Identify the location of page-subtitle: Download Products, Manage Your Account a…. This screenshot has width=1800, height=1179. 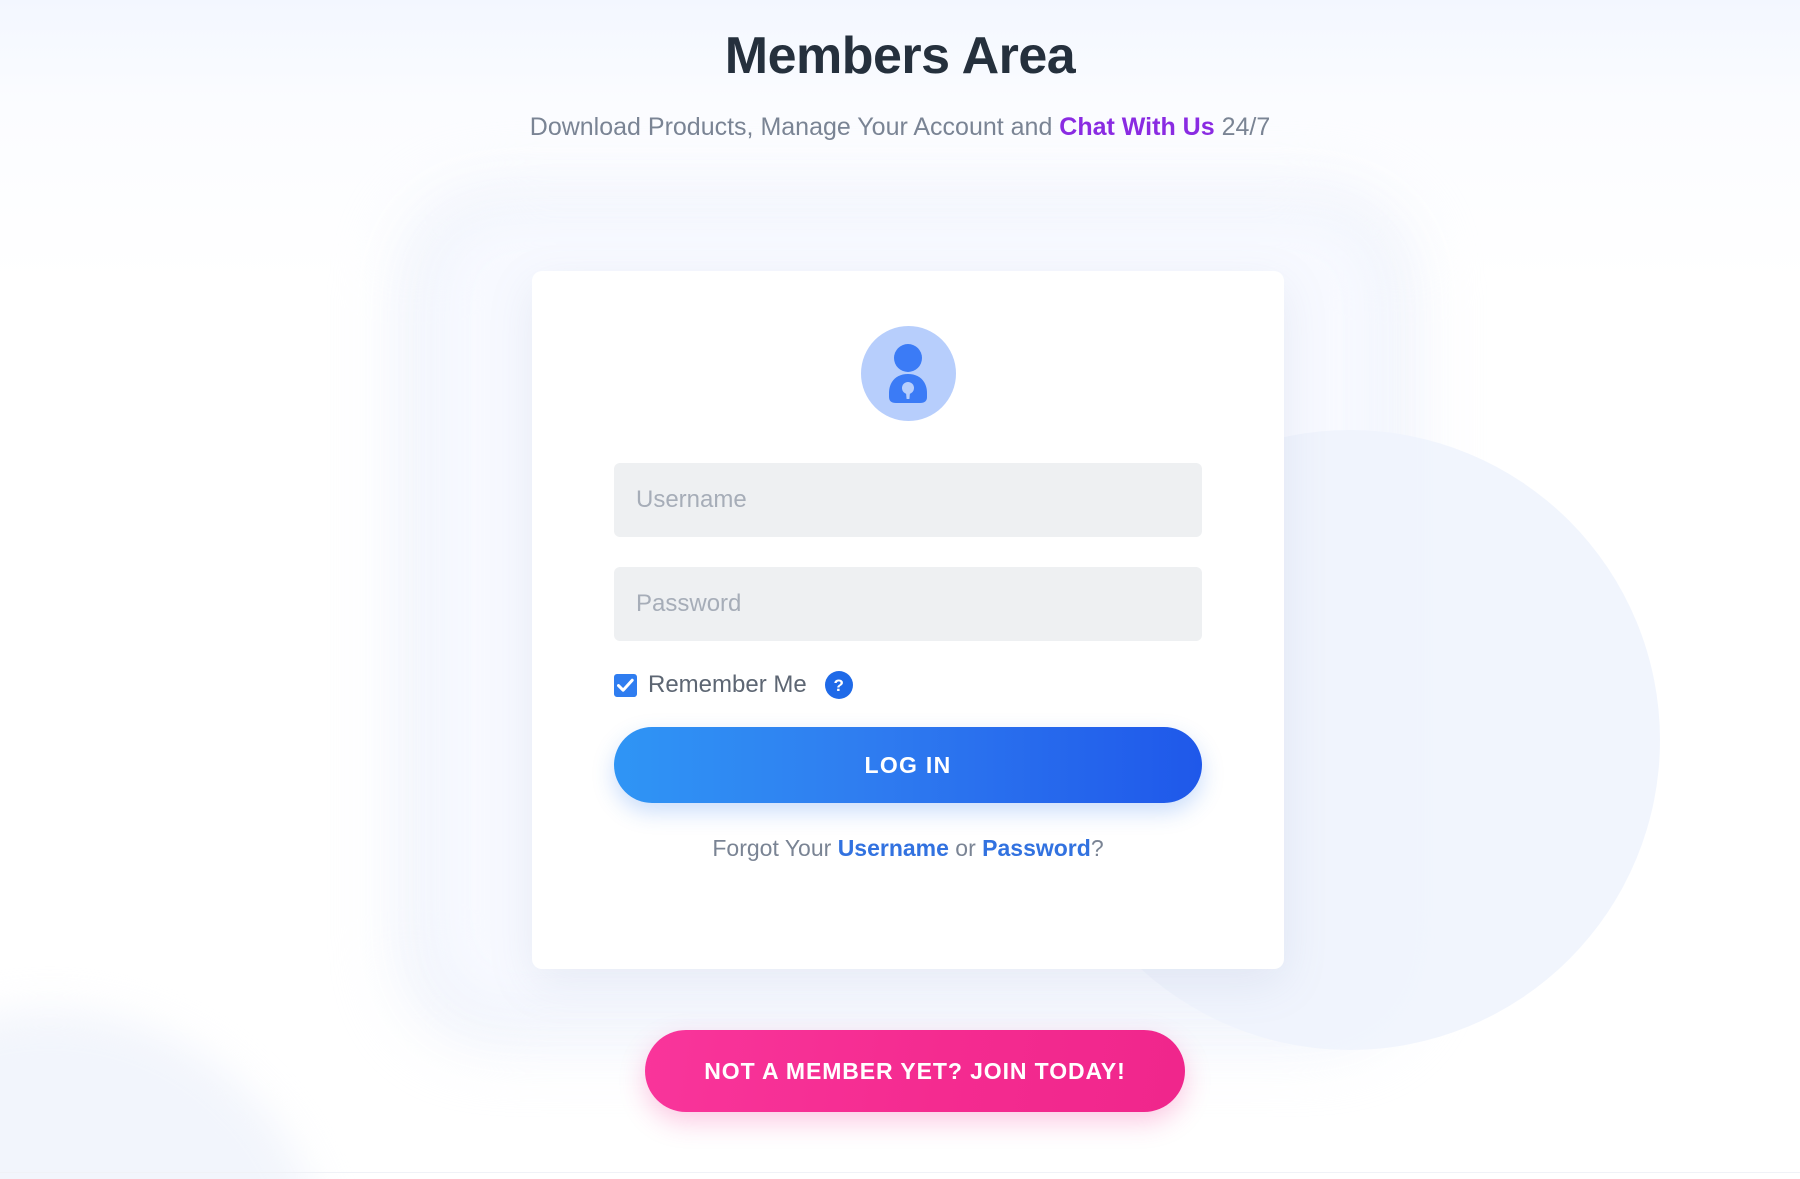
(900, 127).